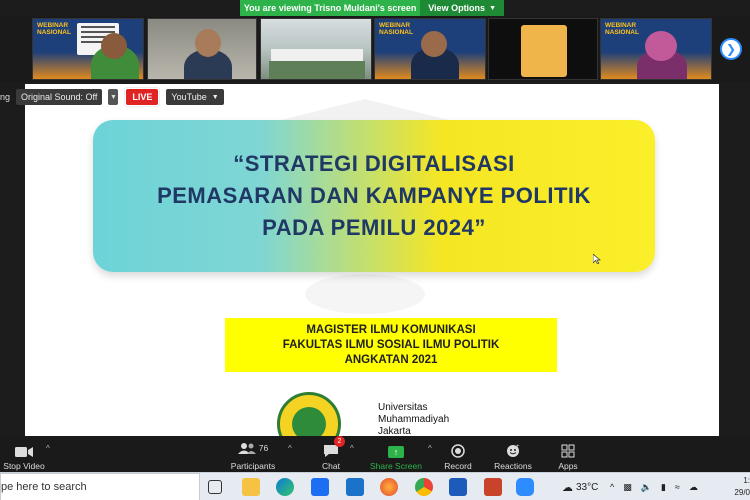  I want to click on reactions-button: + Reactions, so click(513, 454).